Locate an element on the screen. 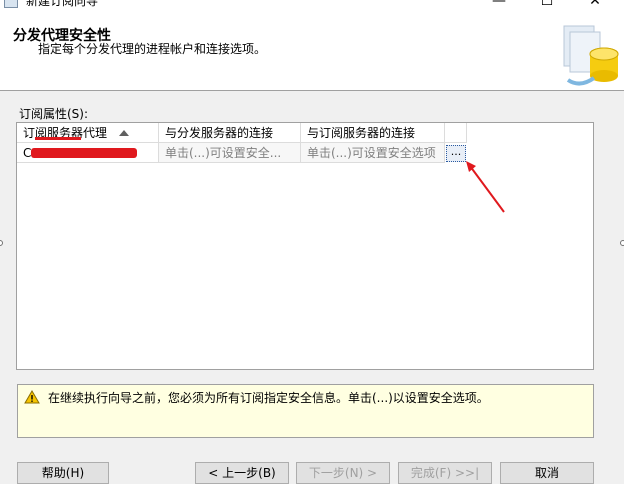 This screenshot has width=624, height=484. column-header-subscriber-connection: 与订阅服务器的连接 is located at coordinates (373, 133).